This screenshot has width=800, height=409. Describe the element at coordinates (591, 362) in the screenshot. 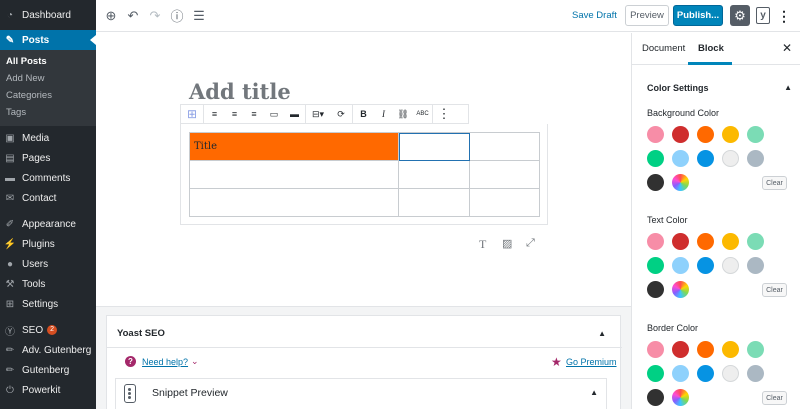

I see `go-premium-link: Go Premium` at that location.